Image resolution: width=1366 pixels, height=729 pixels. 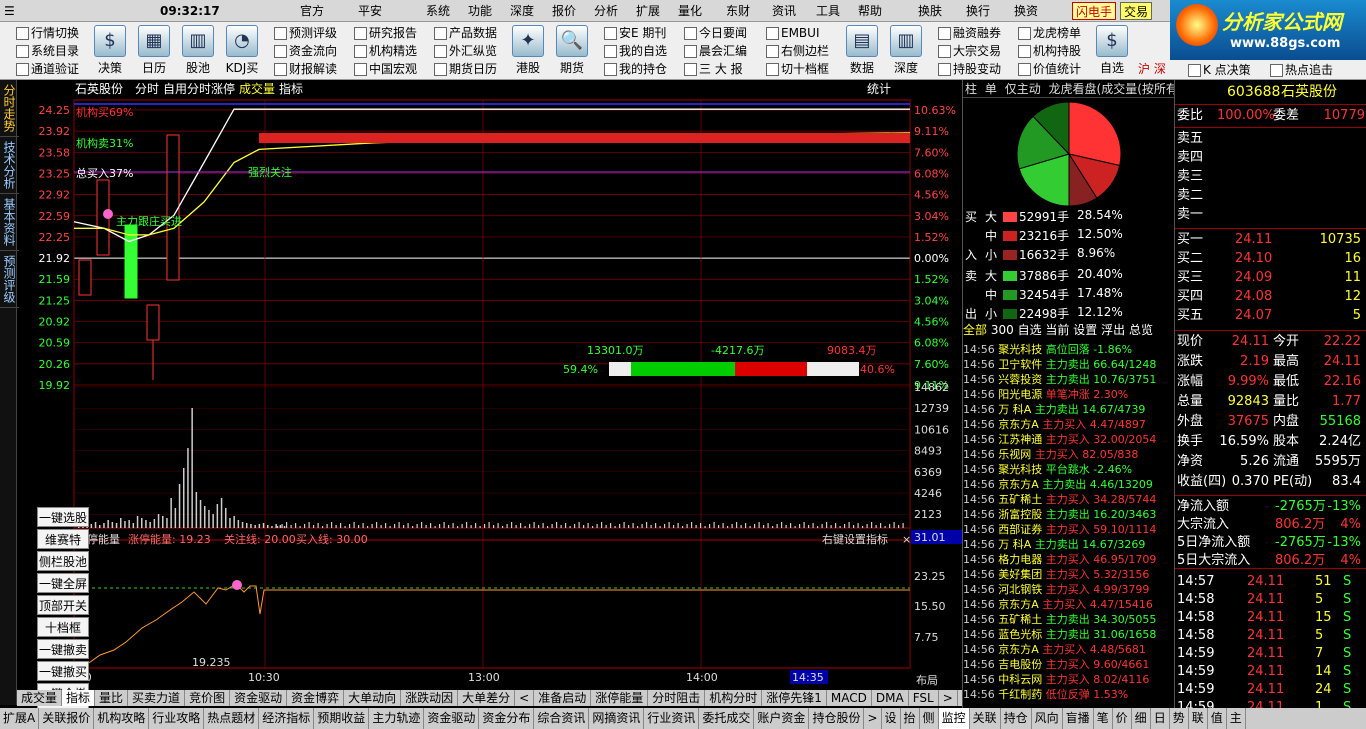 What do you see at coordinates (1068, 664) in the screenshot?
I see `tick-row: 14:56 吉电股份 主力买入 9.60/4661` at bounding box center [1068, 664].